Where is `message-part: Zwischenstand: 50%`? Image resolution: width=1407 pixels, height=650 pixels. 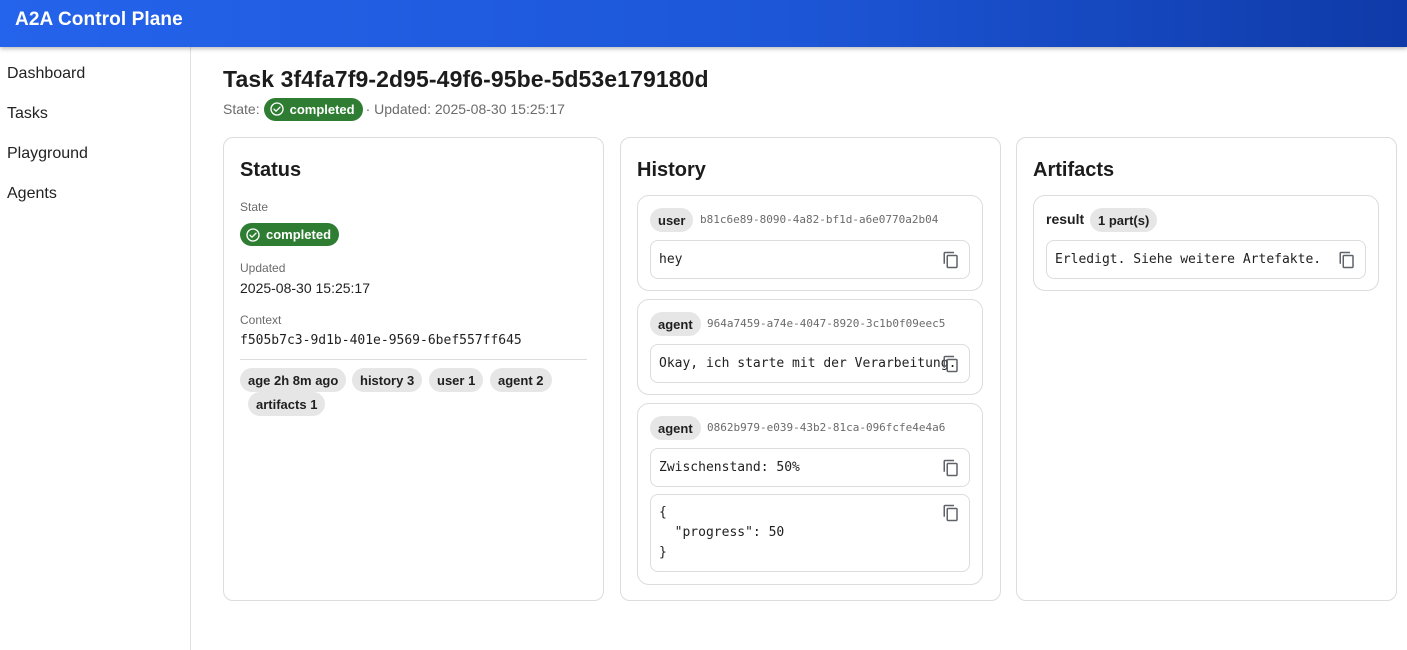 message-part: Zwischenstand: 50% is located at coordinates (810, 467).